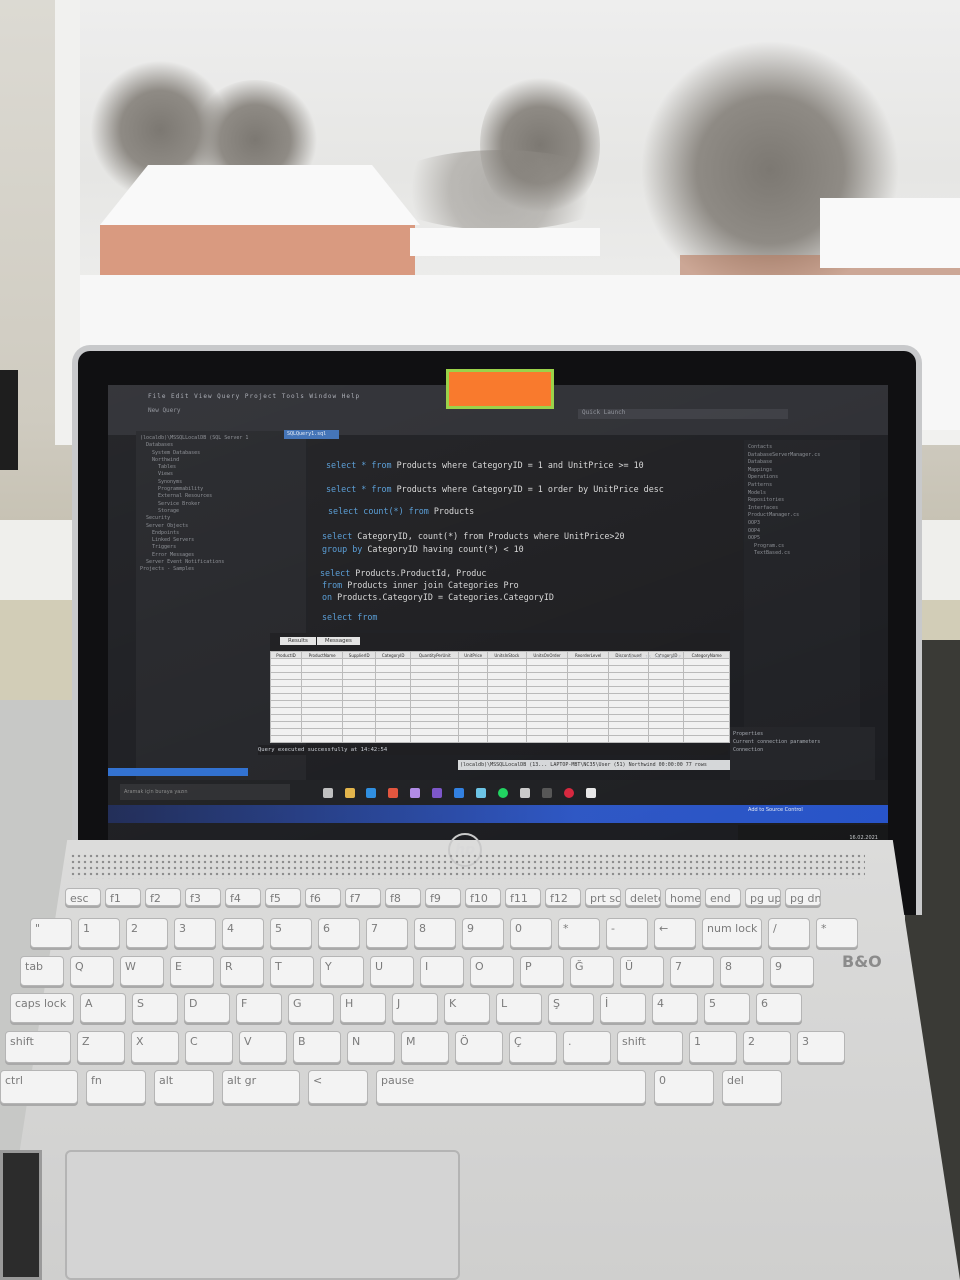  I want to click on key: D, so click(207, 1008).